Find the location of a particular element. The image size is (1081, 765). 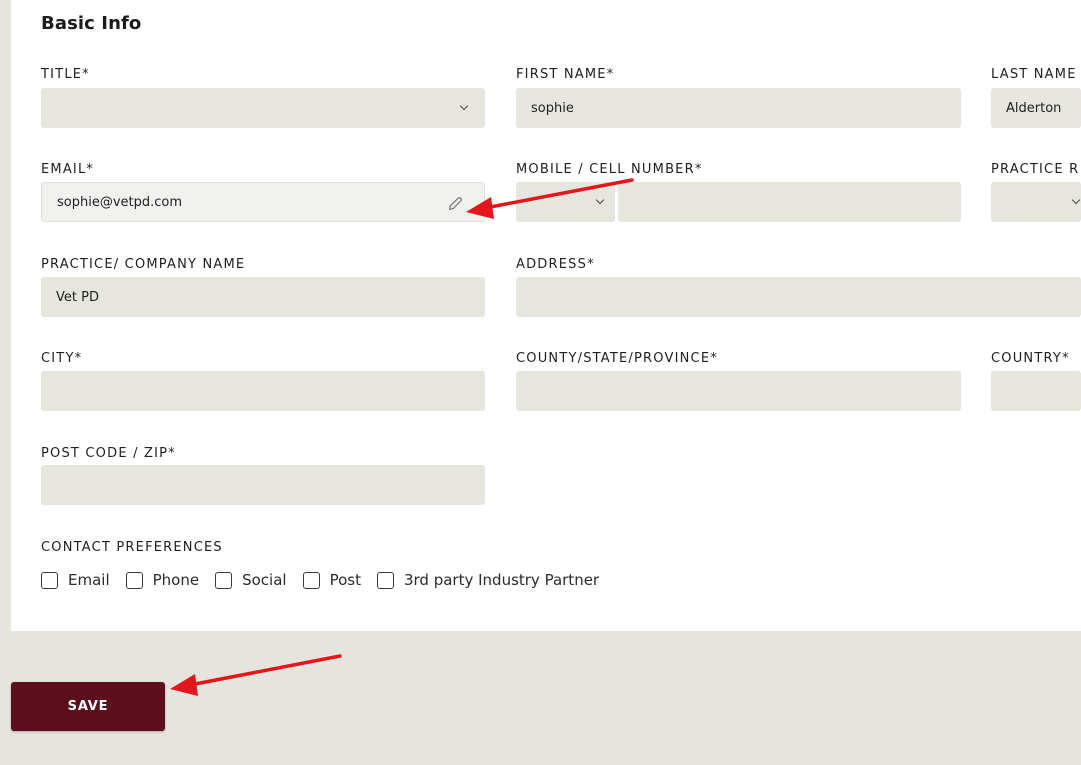

contact-preferences-label: CONTACT PREFERENCES is located at coordinates (132, 547).